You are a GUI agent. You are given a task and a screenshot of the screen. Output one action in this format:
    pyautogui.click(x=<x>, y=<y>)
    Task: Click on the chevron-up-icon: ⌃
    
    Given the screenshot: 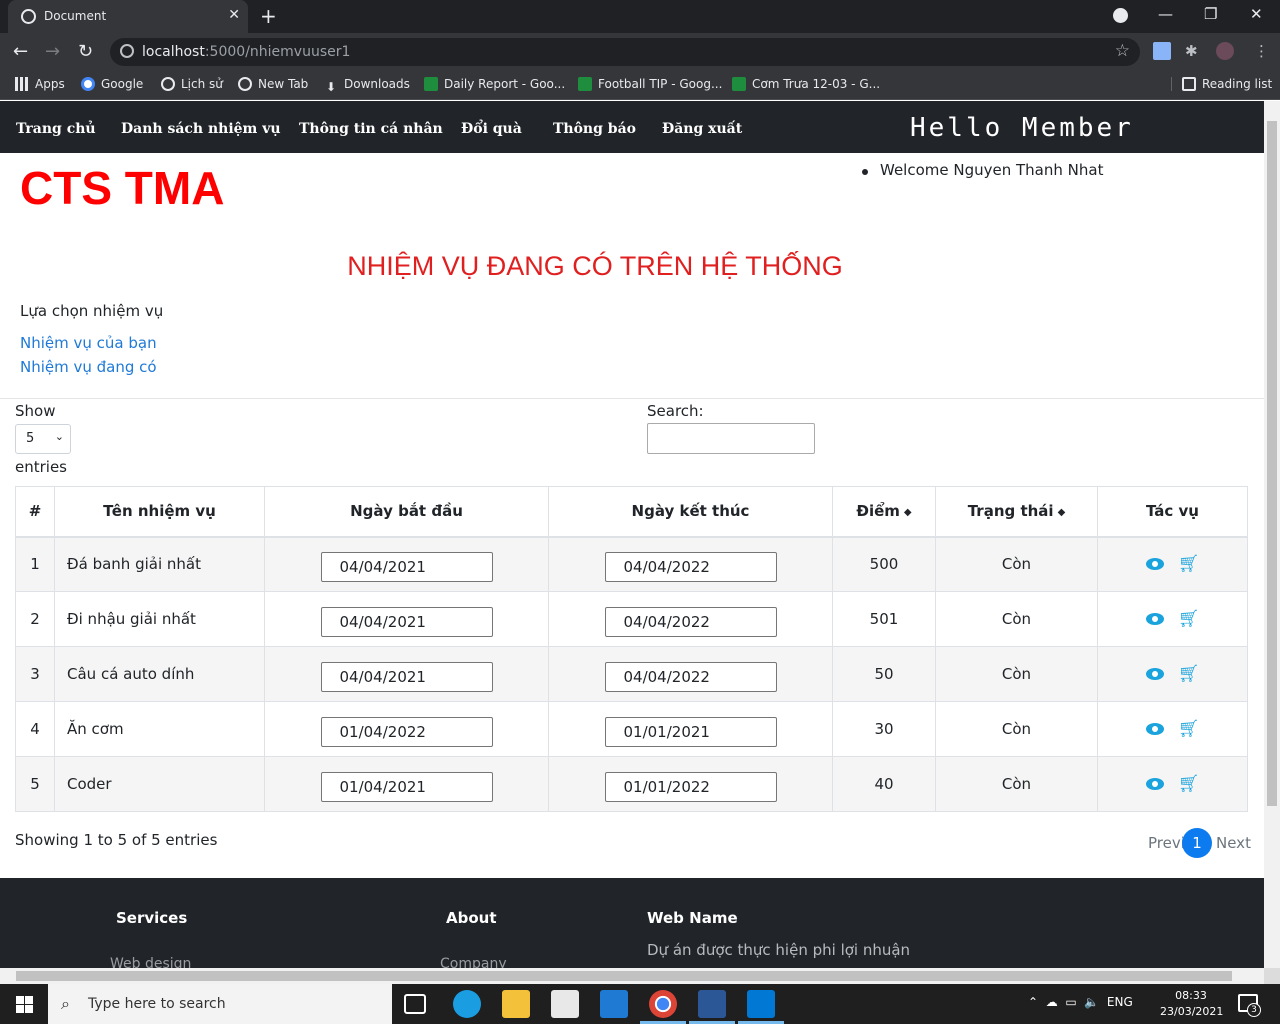 What is the action you would take?
    pyautogui.click(x=1033, y=1002)
    